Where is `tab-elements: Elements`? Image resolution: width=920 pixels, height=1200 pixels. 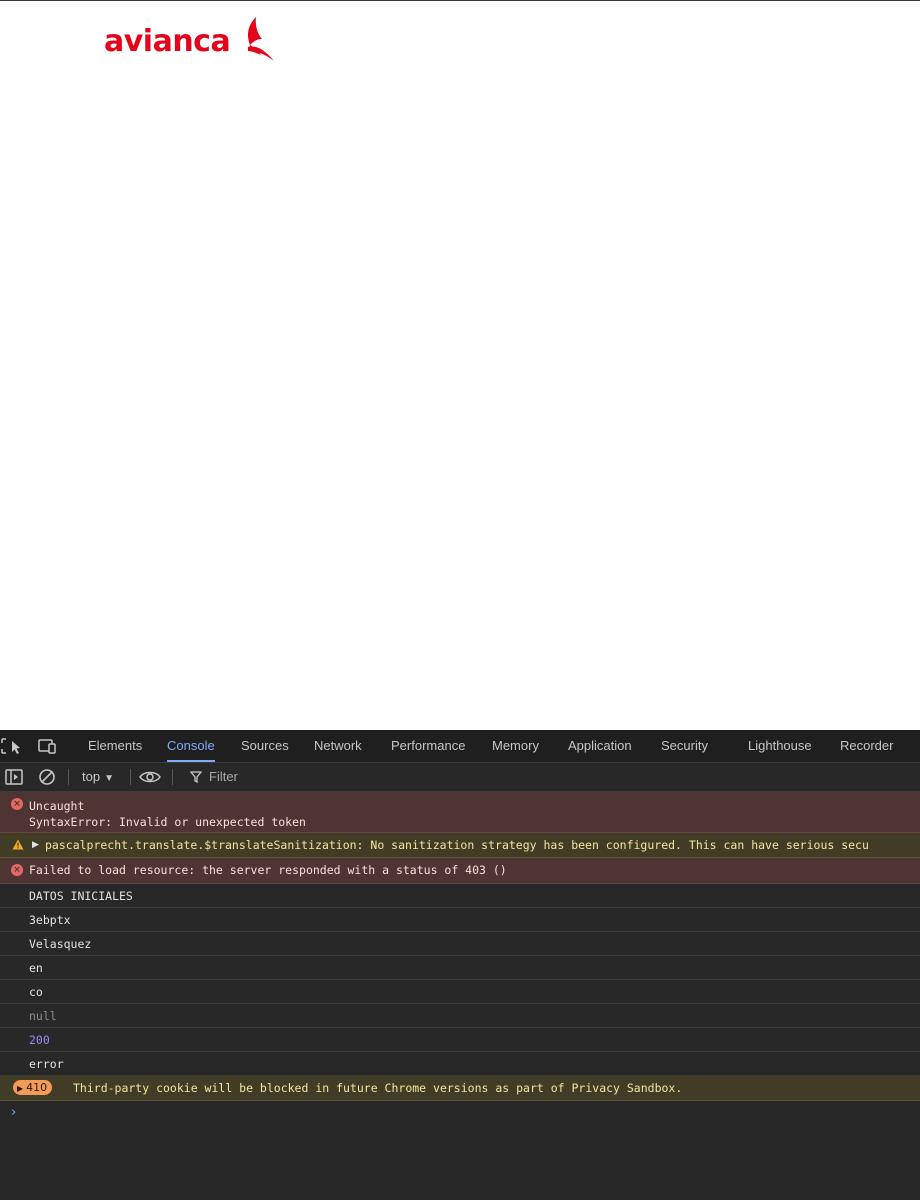 tab-elements: Elements is located at coordinates (115, 746).